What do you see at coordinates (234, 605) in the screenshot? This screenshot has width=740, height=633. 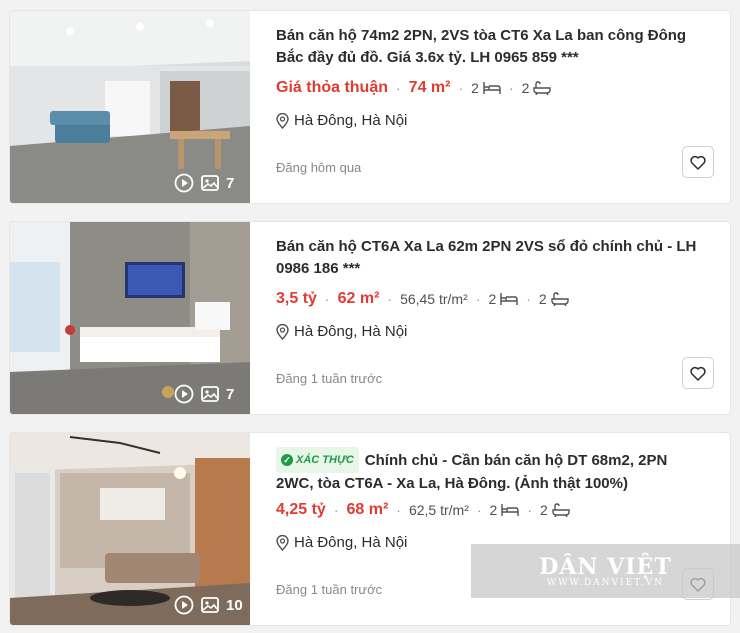 I see `photo-count: 10` at bounding box center [234, 605].